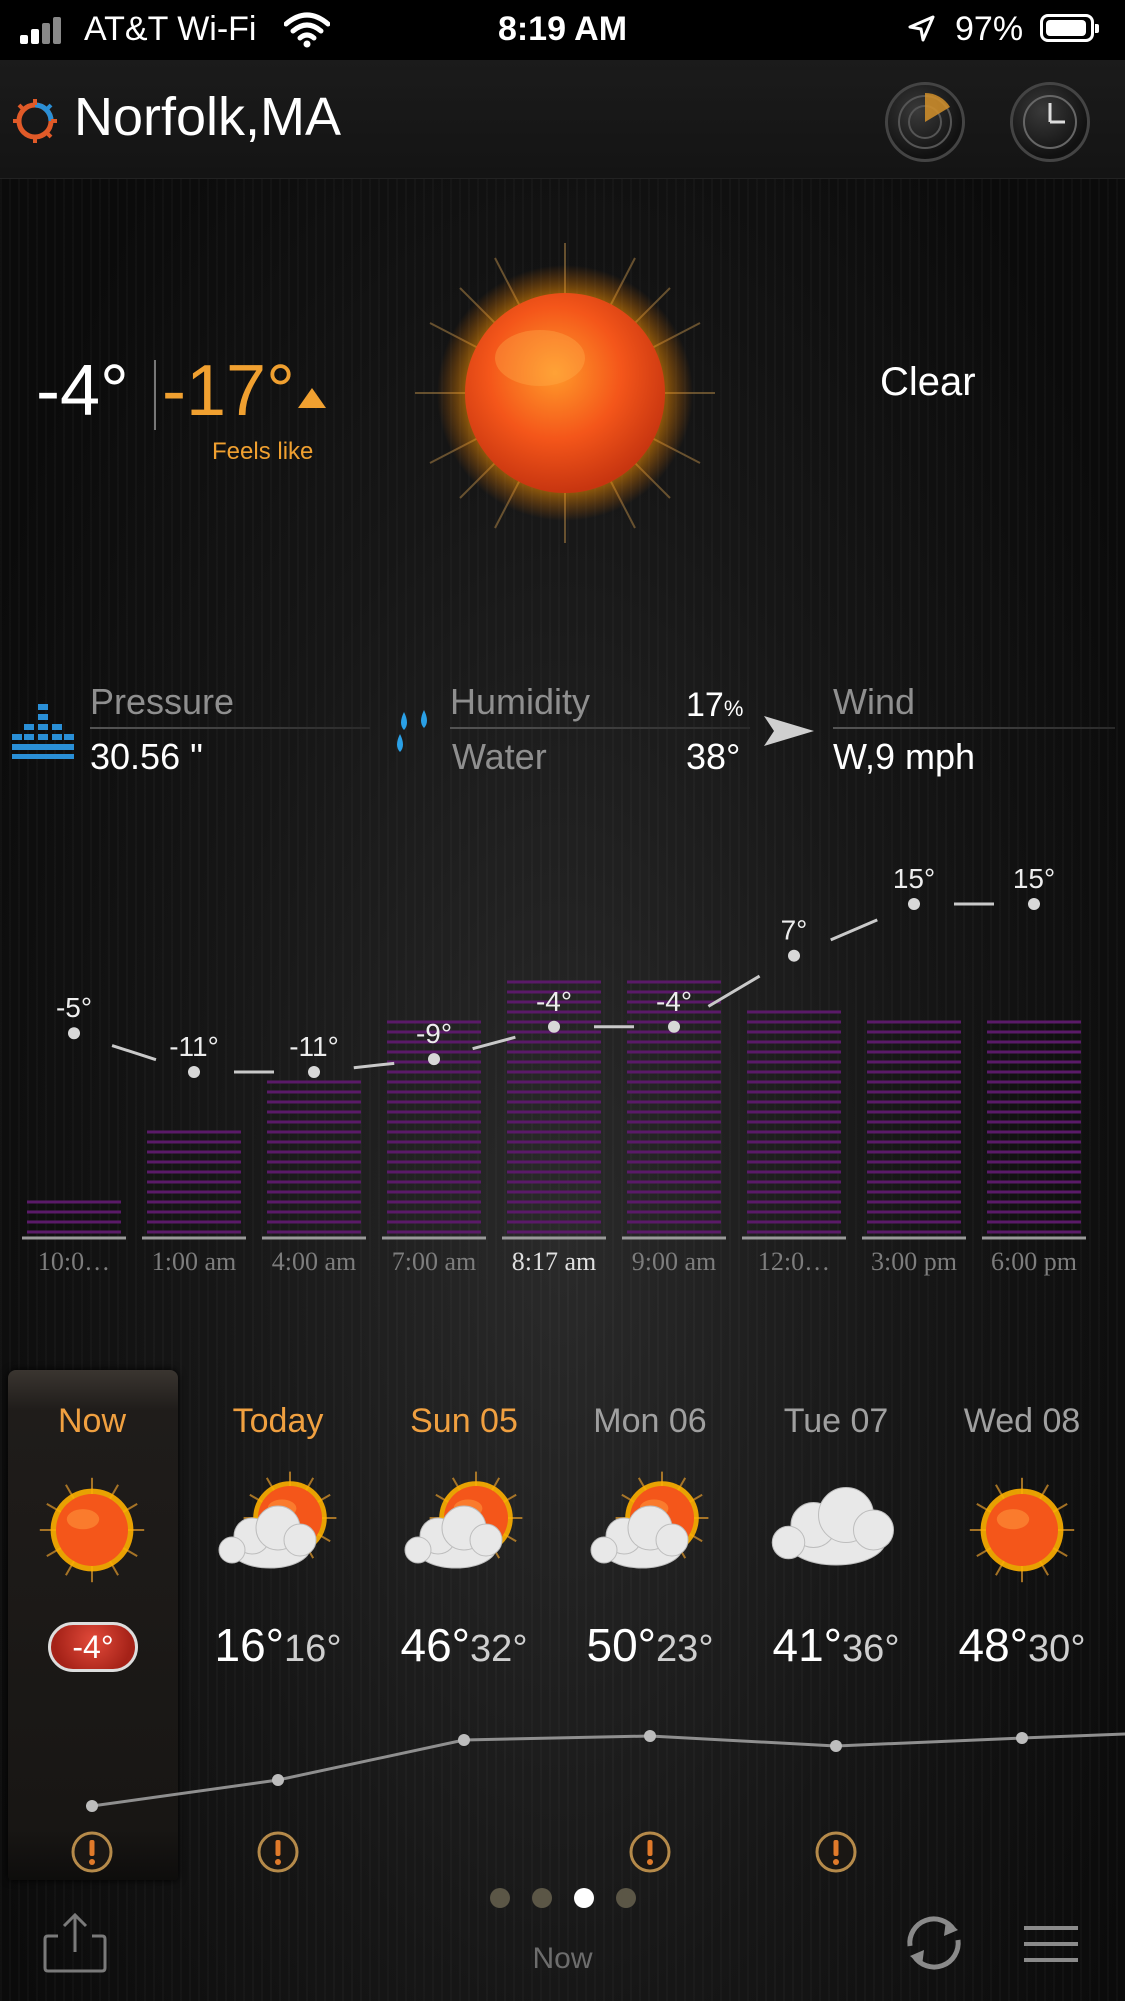 This screenshot has height=2001, width=1125. I want to click on water-drops-icon, so click(412, 731).